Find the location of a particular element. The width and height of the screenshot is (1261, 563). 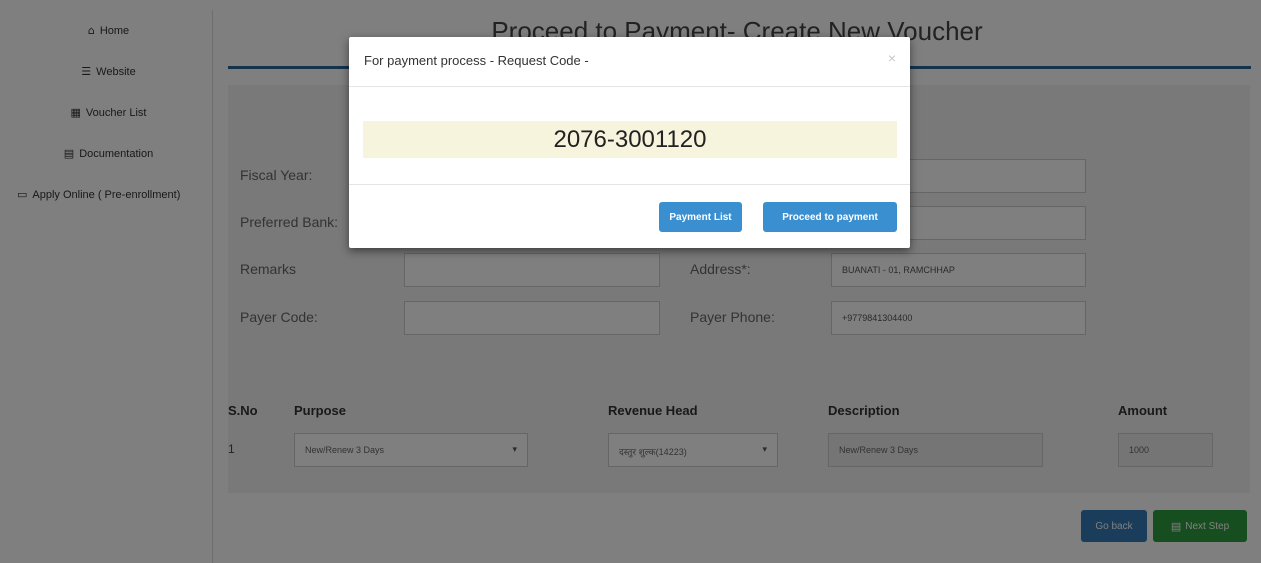

payment-list-button: Payment List is located at coordinates (700, 217).